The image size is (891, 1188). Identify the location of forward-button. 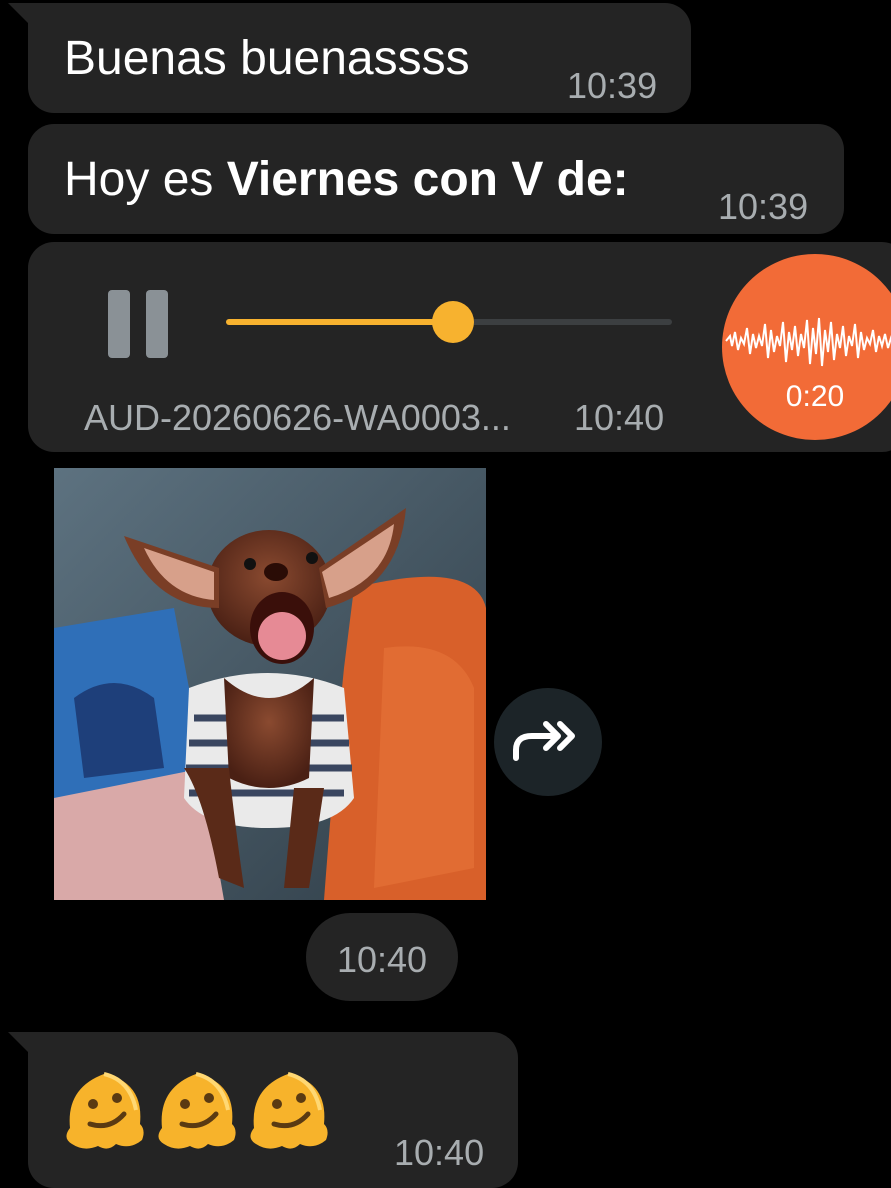
(548, 742).